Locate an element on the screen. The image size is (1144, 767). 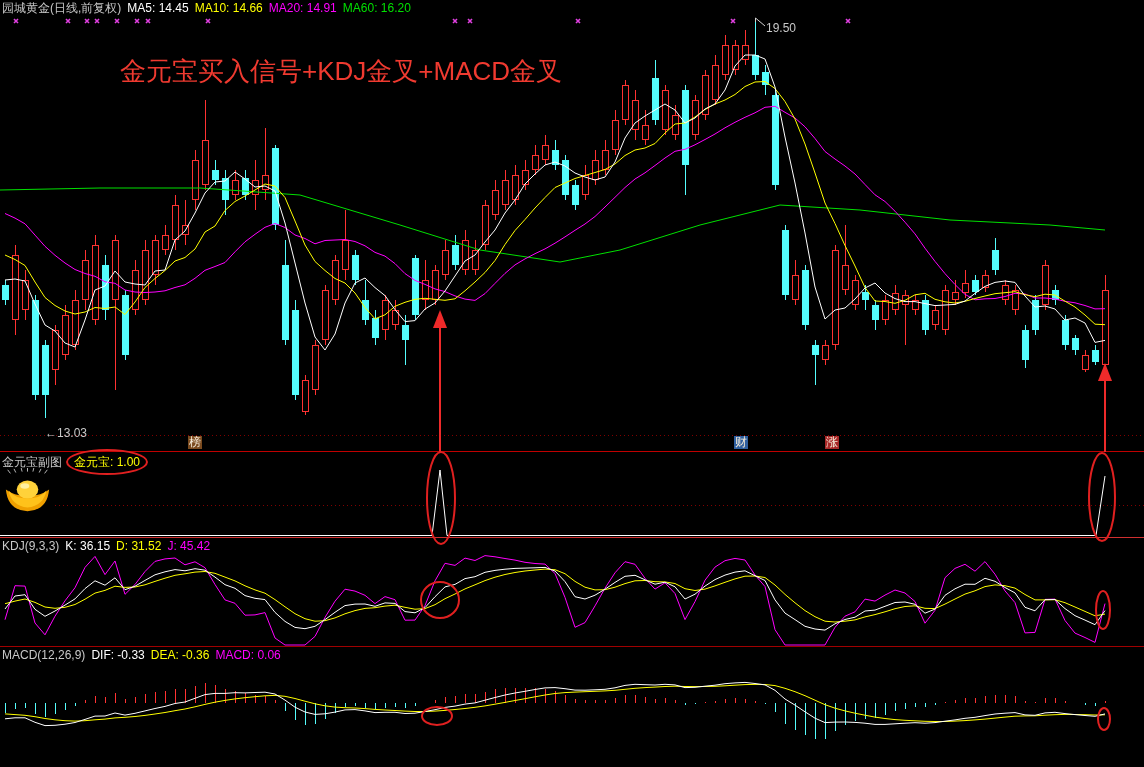
event-marker: 财 is located at coordinates (741, 442).